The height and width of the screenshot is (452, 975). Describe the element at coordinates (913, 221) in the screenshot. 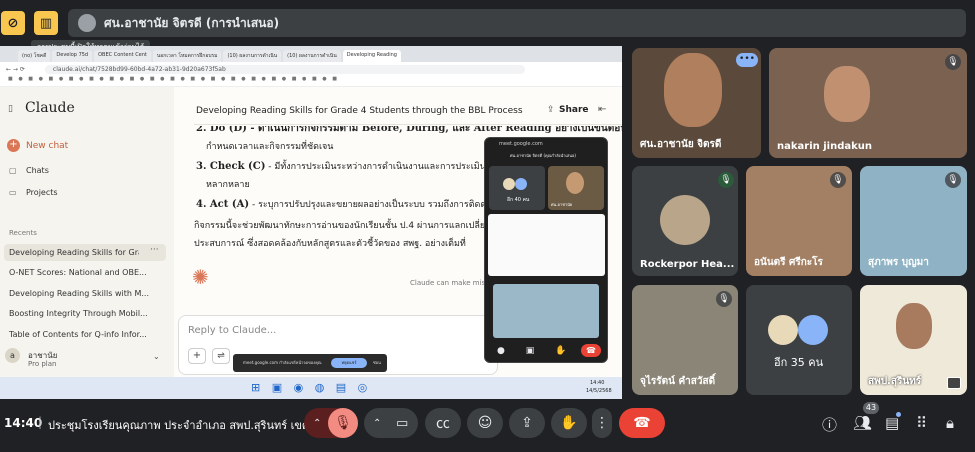

I see `participant-tile: 🎙︎ สุภาพร บุญมา` at that location.